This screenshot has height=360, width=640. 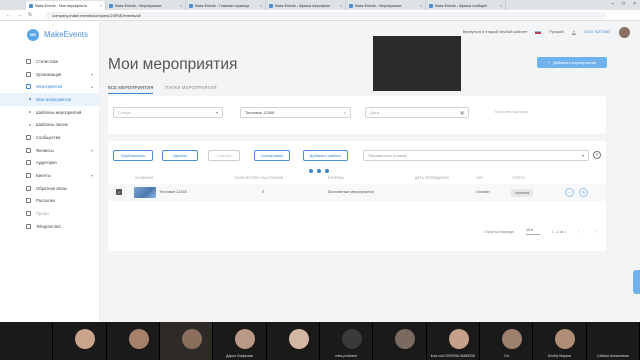 What do you see at coordinates (49, 86) in the screenshot?
I see `sidebar-item: Мероприятия ▴` at bounding box center [49, 86].